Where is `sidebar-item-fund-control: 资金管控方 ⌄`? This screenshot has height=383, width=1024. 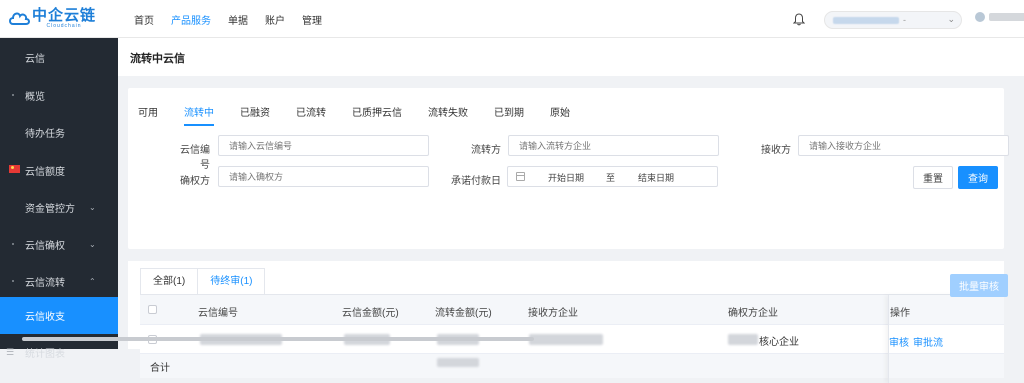 sidebar-item-fund-control: 资金管控方 ⌄ is located at coordinates (59, 207).